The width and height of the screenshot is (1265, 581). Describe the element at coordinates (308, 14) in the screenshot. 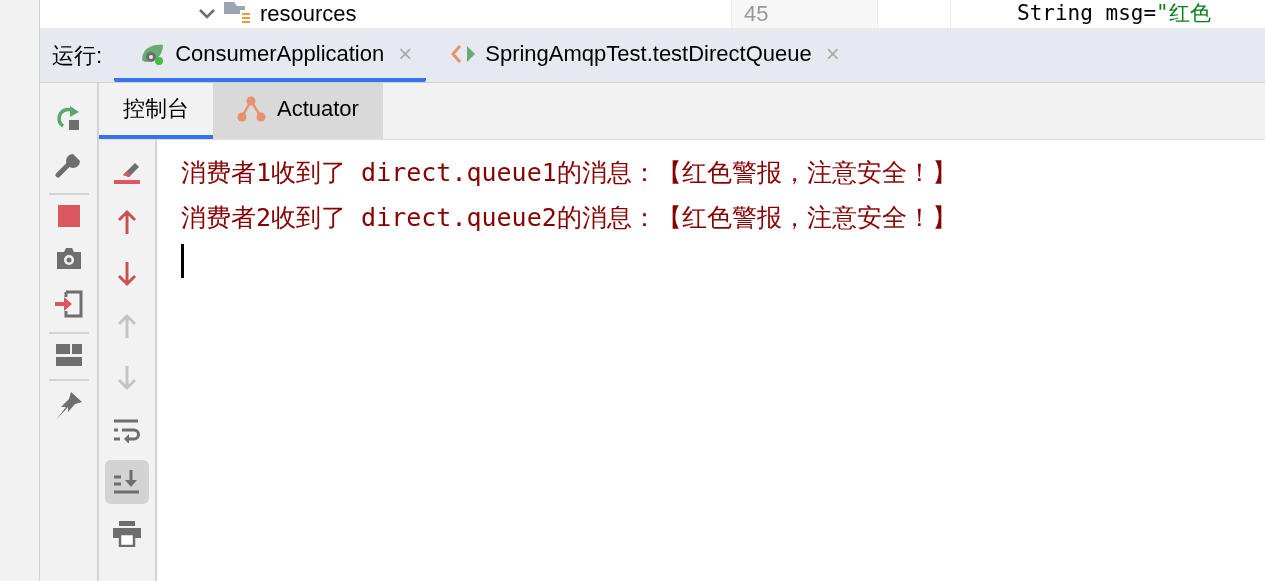

I see `tree-item-label: resources` at that location.